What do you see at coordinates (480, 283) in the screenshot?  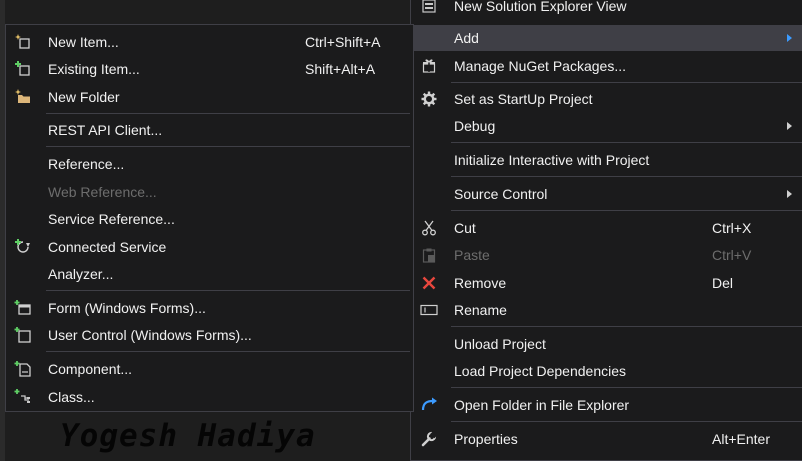 I see `menu-item-label: Remove` at bounding box center [480, 283].